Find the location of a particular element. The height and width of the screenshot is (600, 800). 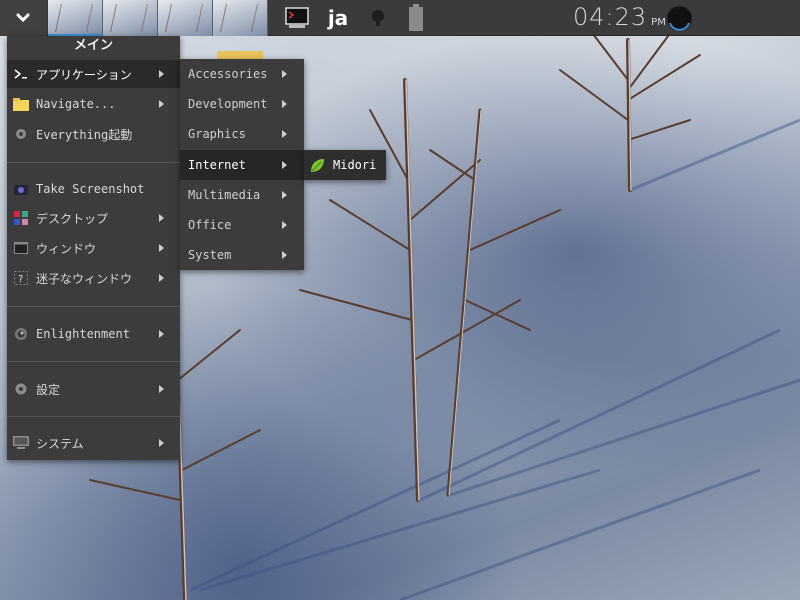

folder-icon is located at coordinates (21, 104).